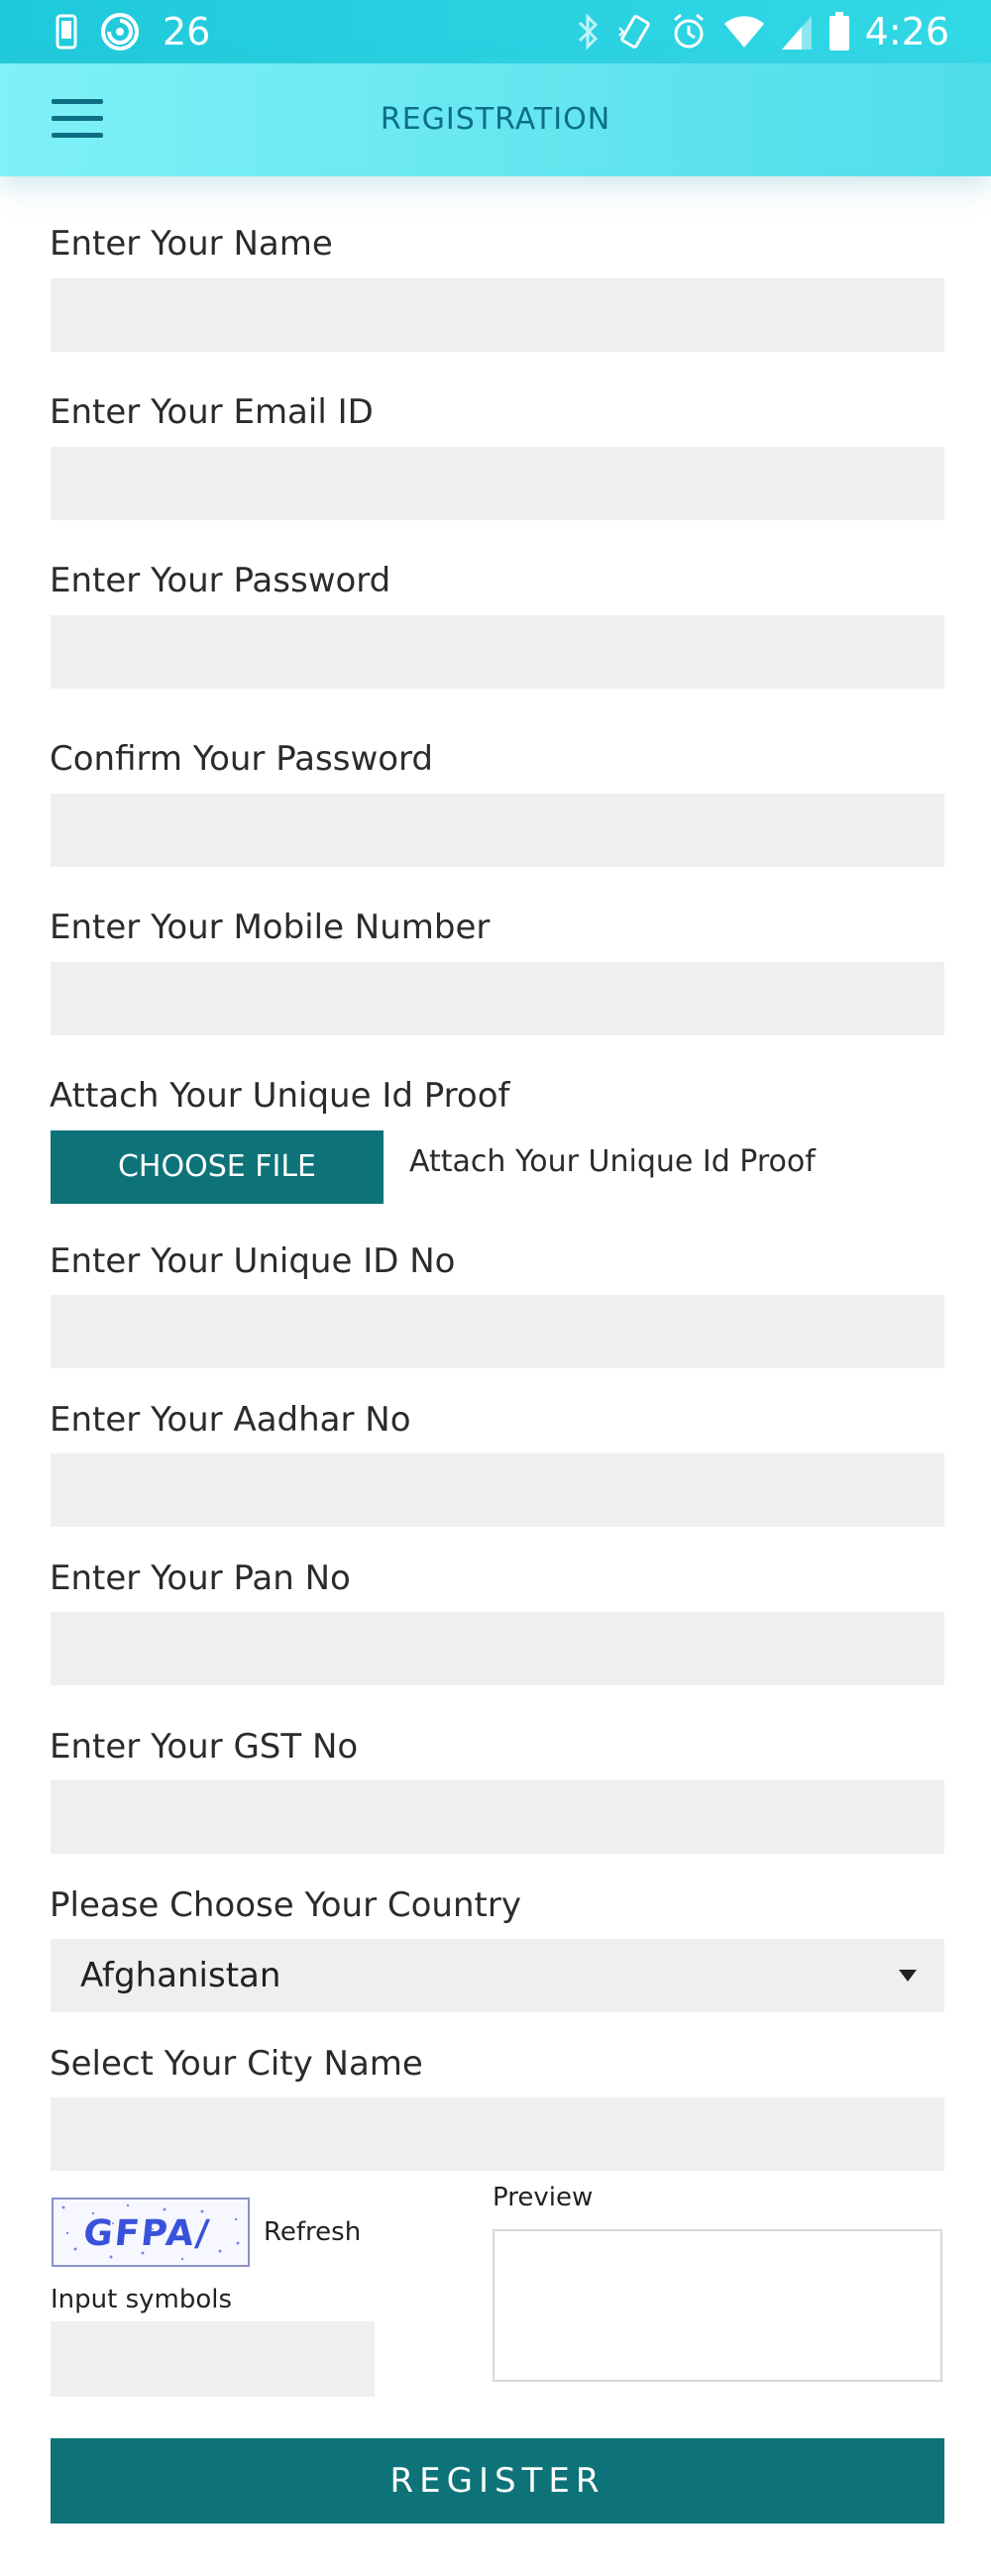 This screenshot has width=991, height=2576. I want to click on captcha-image: GFPA/, so click(151, 2232).